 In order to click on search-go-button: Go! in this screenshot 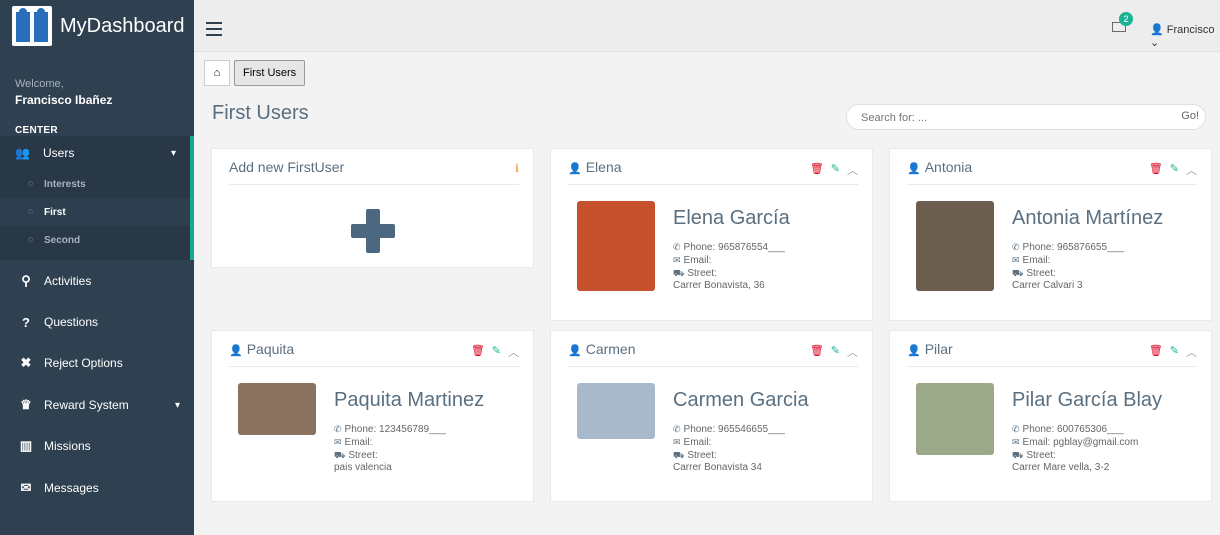, I will do `click(1190, 116)`.